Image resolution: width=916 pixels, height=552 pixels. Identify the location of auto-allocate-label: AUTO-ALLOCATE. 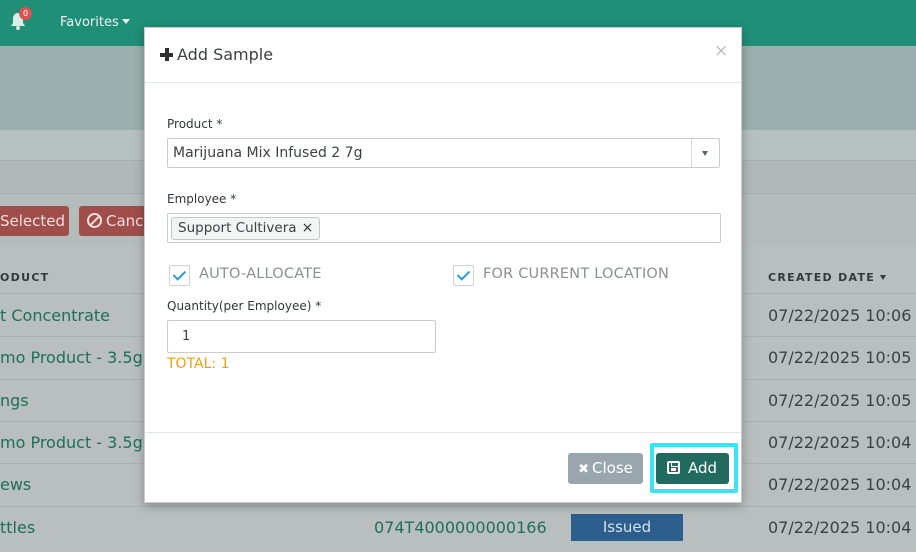
(260, 274).